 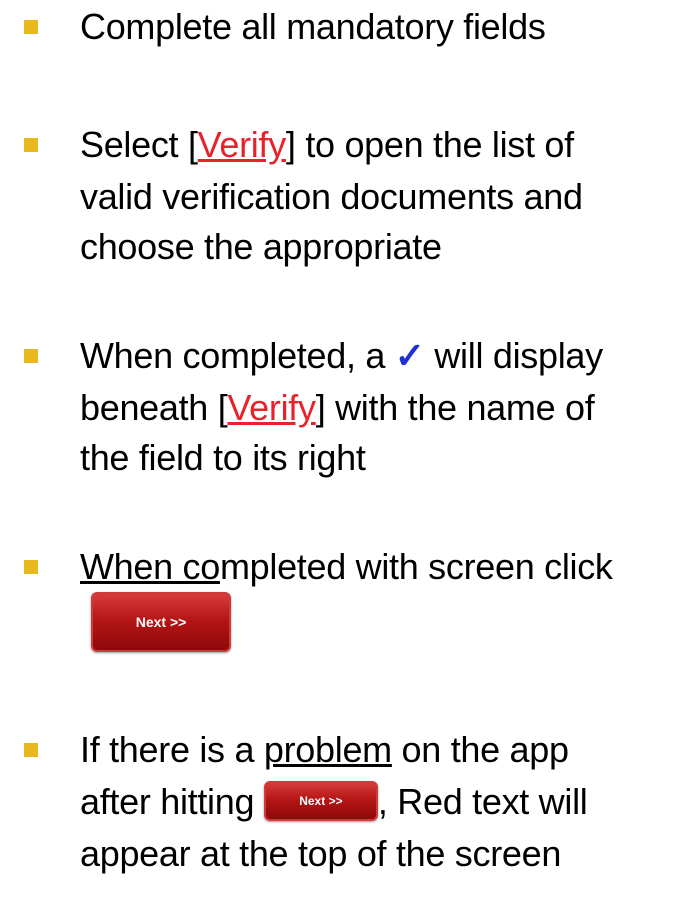 What do you see at coordinates (327, 749) in the screenshot?
I see `item-5-underlined-text: problem` at bounding box center [327, 749].